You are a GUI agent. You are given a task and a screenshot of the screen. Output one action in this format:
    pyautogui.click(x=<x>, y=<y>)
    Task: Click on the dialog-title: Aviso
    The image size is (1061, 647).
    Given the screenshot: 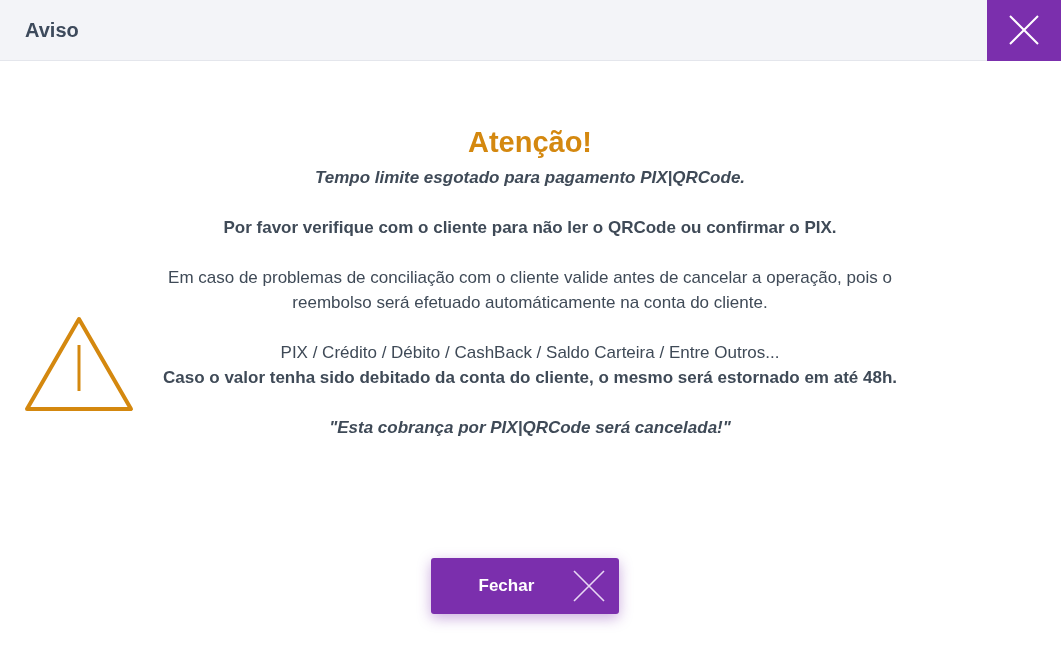 What is the action you would take?
    pyautogui.click(x=51, y=30)
    